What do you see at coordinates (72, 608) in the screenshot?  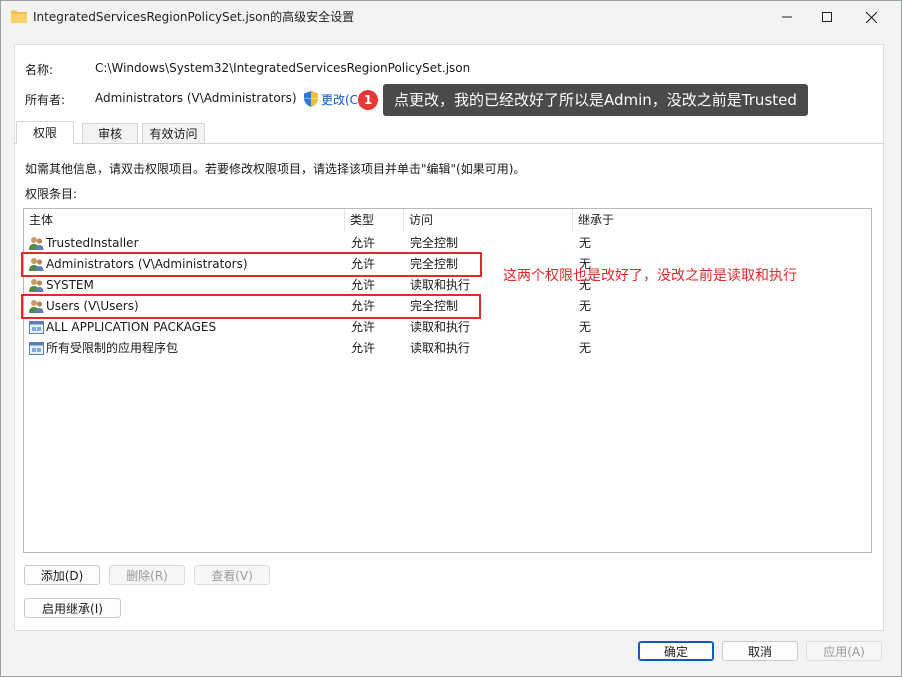 I see `enable-inheritance-button: 启用继承(I)` at bounding box center [72, 608].